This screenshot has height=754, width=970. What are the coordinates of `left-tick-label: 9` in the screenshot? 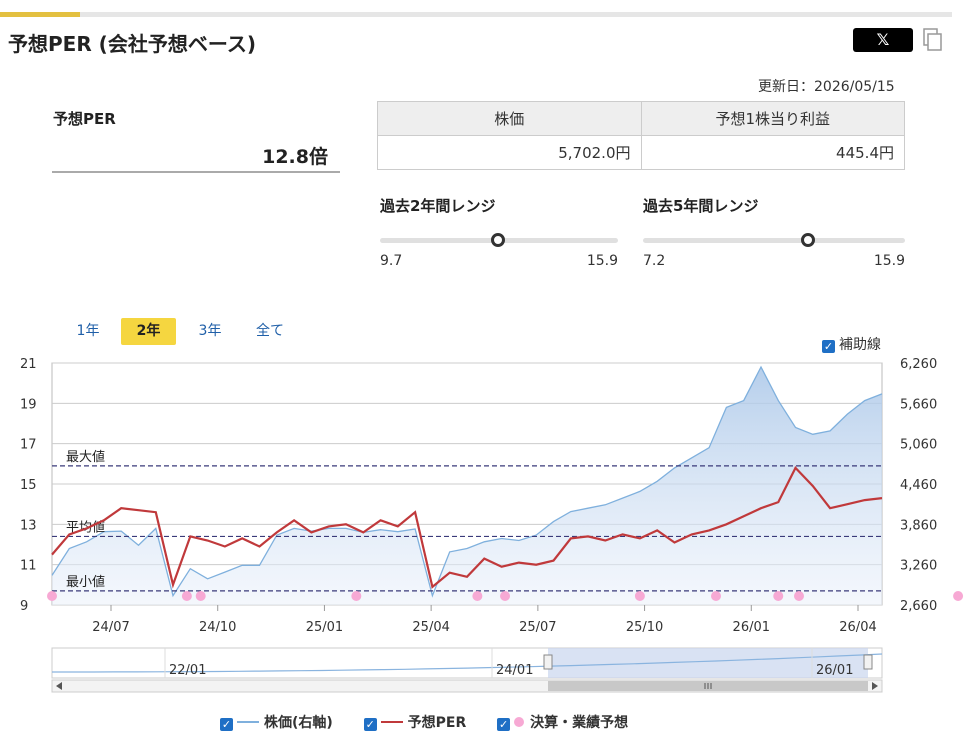 It's located at (24, 606).